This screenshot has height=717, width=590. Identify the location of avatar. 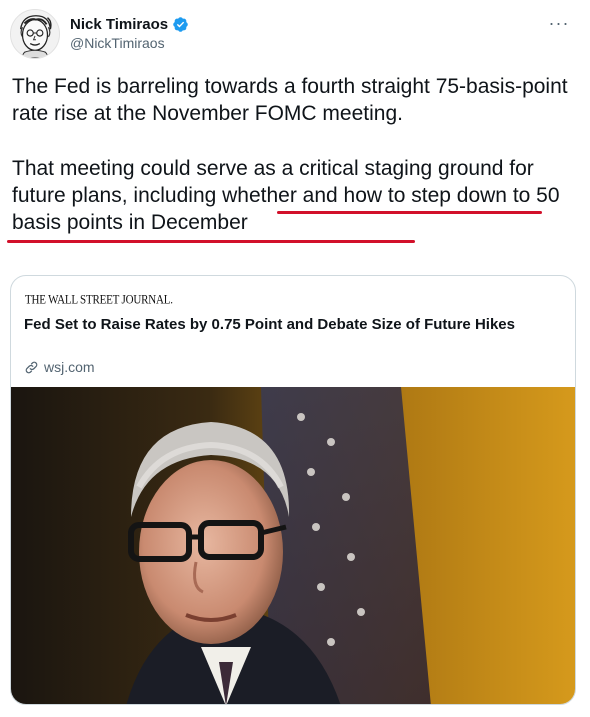
(35, 34).